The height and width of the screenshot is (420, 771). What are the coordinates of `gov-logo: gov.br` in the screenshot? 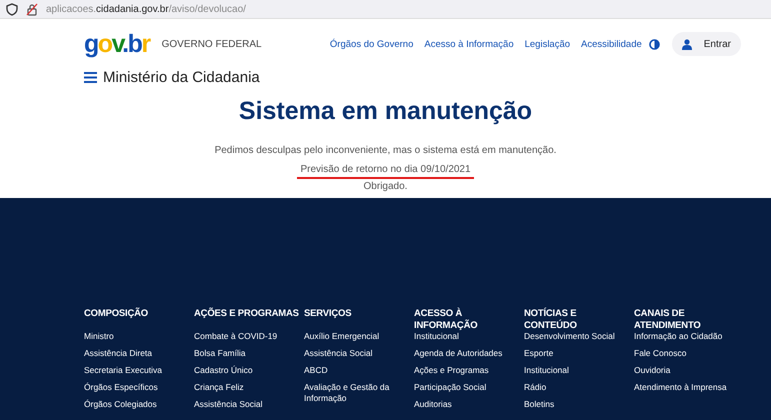 It's located at (117, 44).